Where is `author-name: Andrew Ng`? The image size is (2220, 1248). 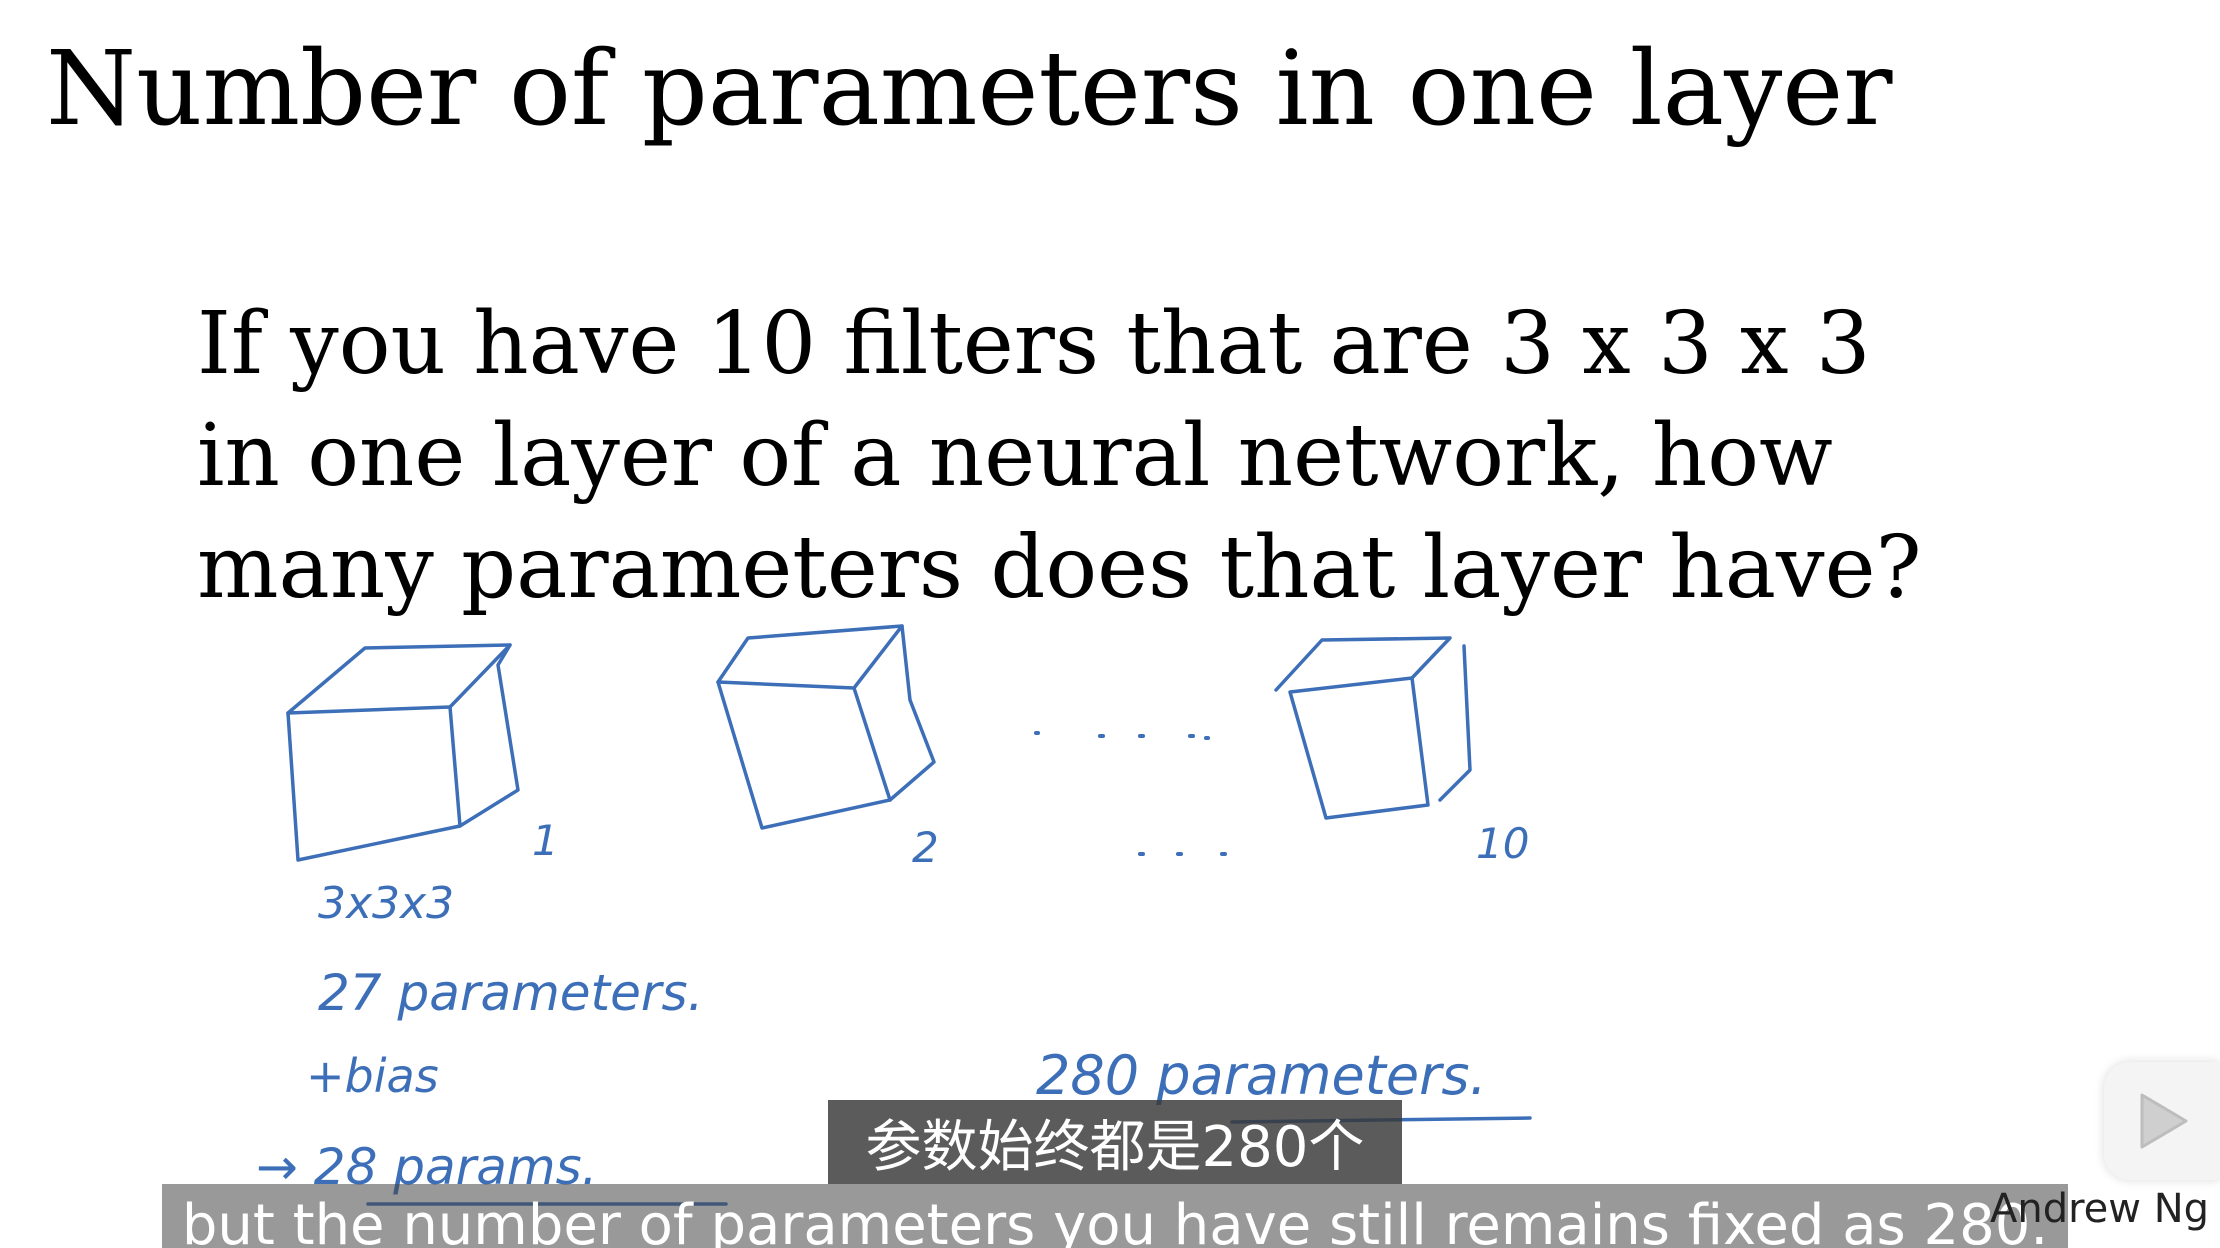
author-name: Andrew Ng is located at coordinates (2100, 1209).